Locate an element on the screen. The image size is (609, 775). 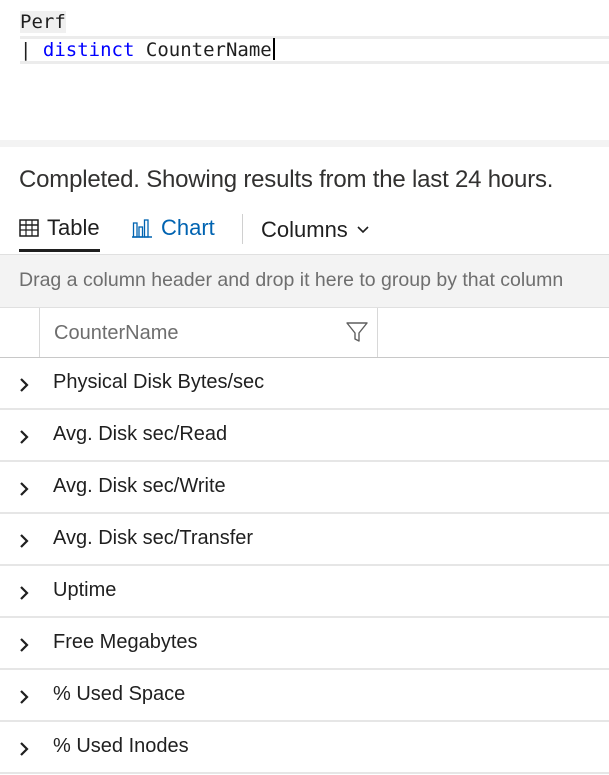
table-row: Free Megabytes is located at coordinates (304, 644).